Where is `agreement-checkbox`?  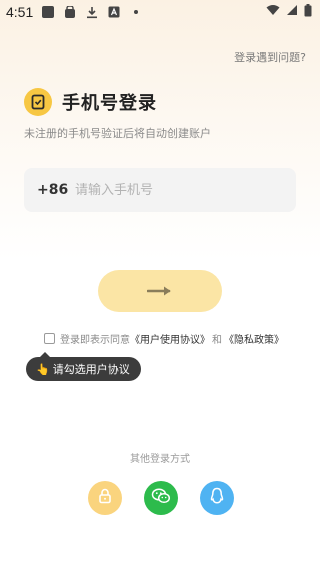
agreement-checkbox is located at coordinates (49, 338).